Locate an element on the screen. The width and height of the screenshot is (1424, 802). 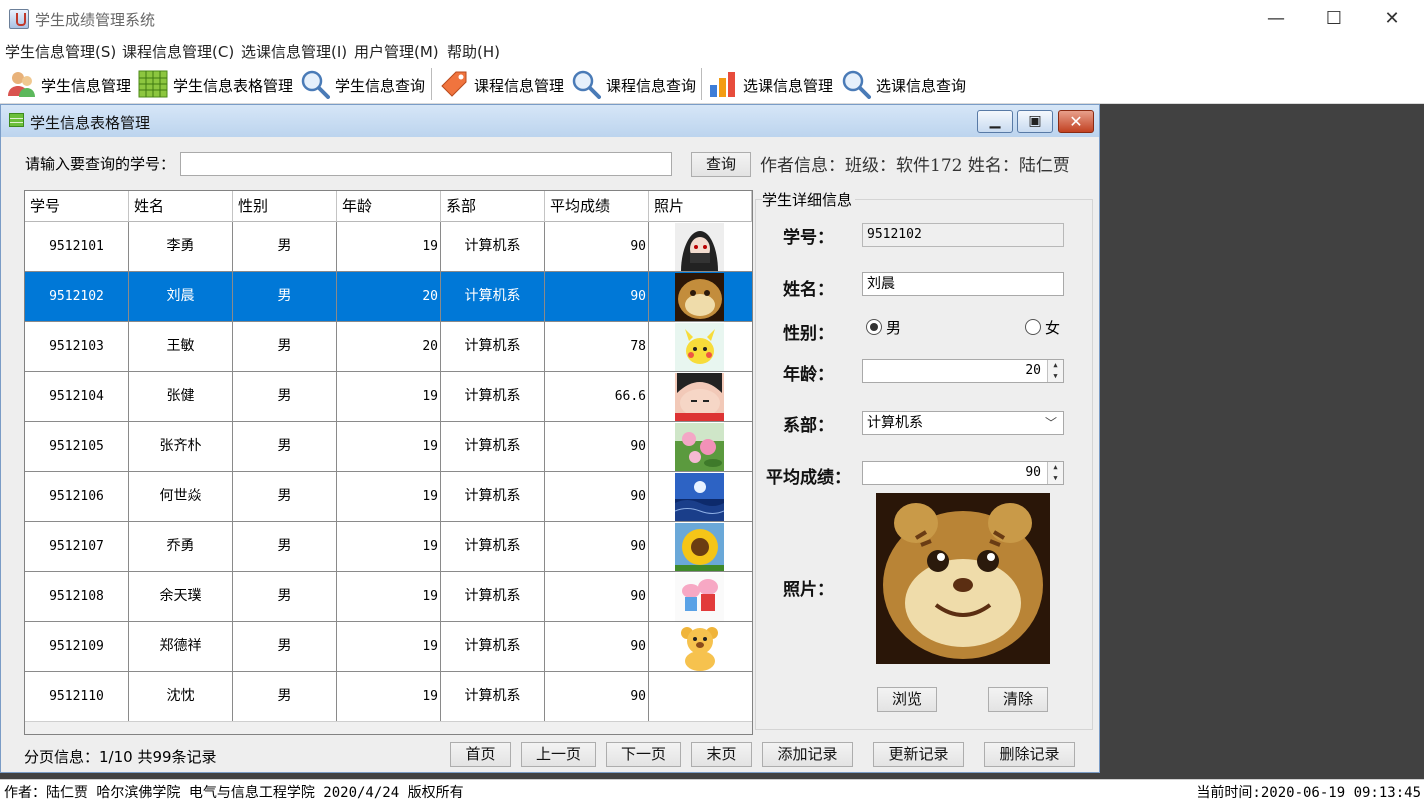
cell-age: 20 is located at coordinates (389, 347).